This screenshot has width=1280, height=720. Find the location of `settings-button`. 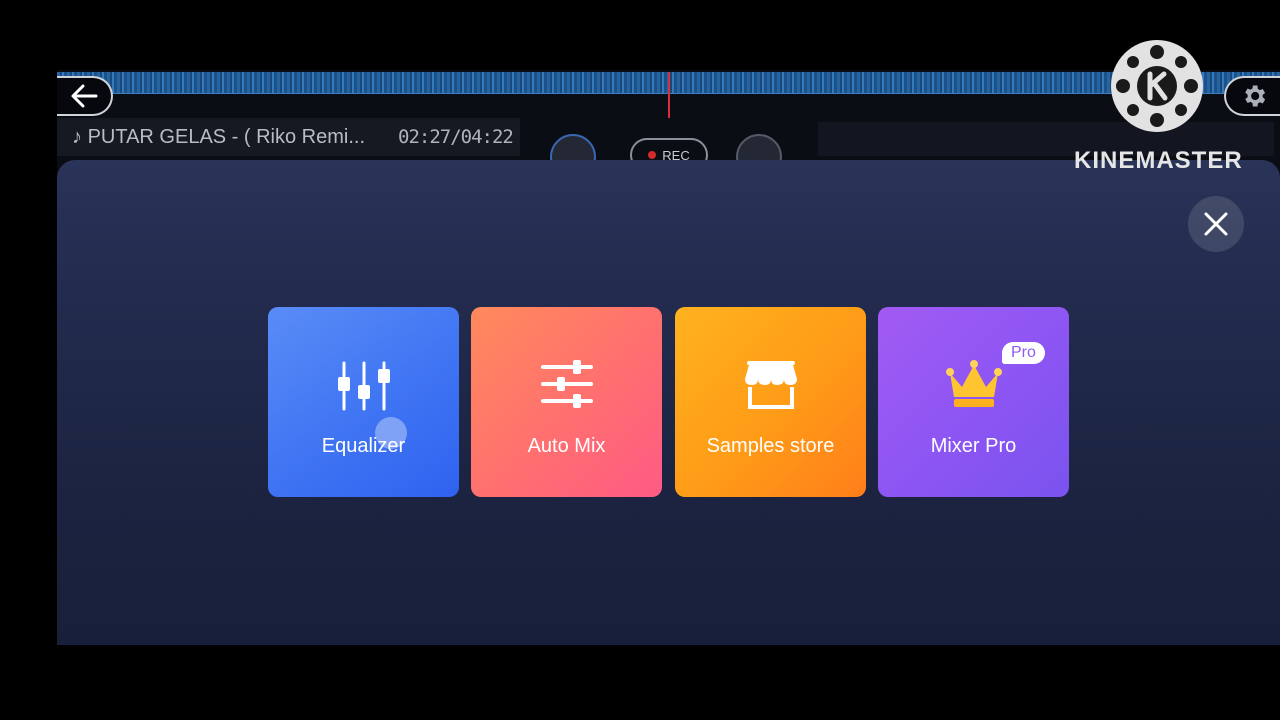

settings-button is located at coordinates (1252, 96).